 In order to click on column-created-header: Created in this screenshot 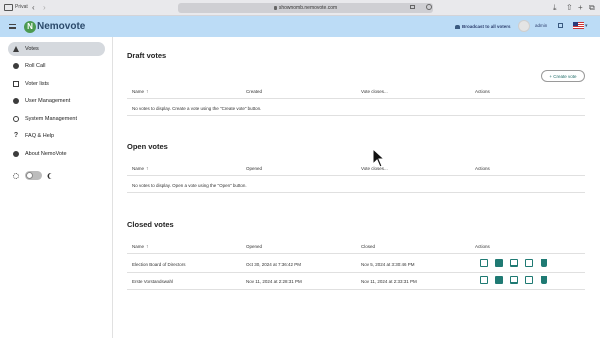, I will do `click(254, 91)`.